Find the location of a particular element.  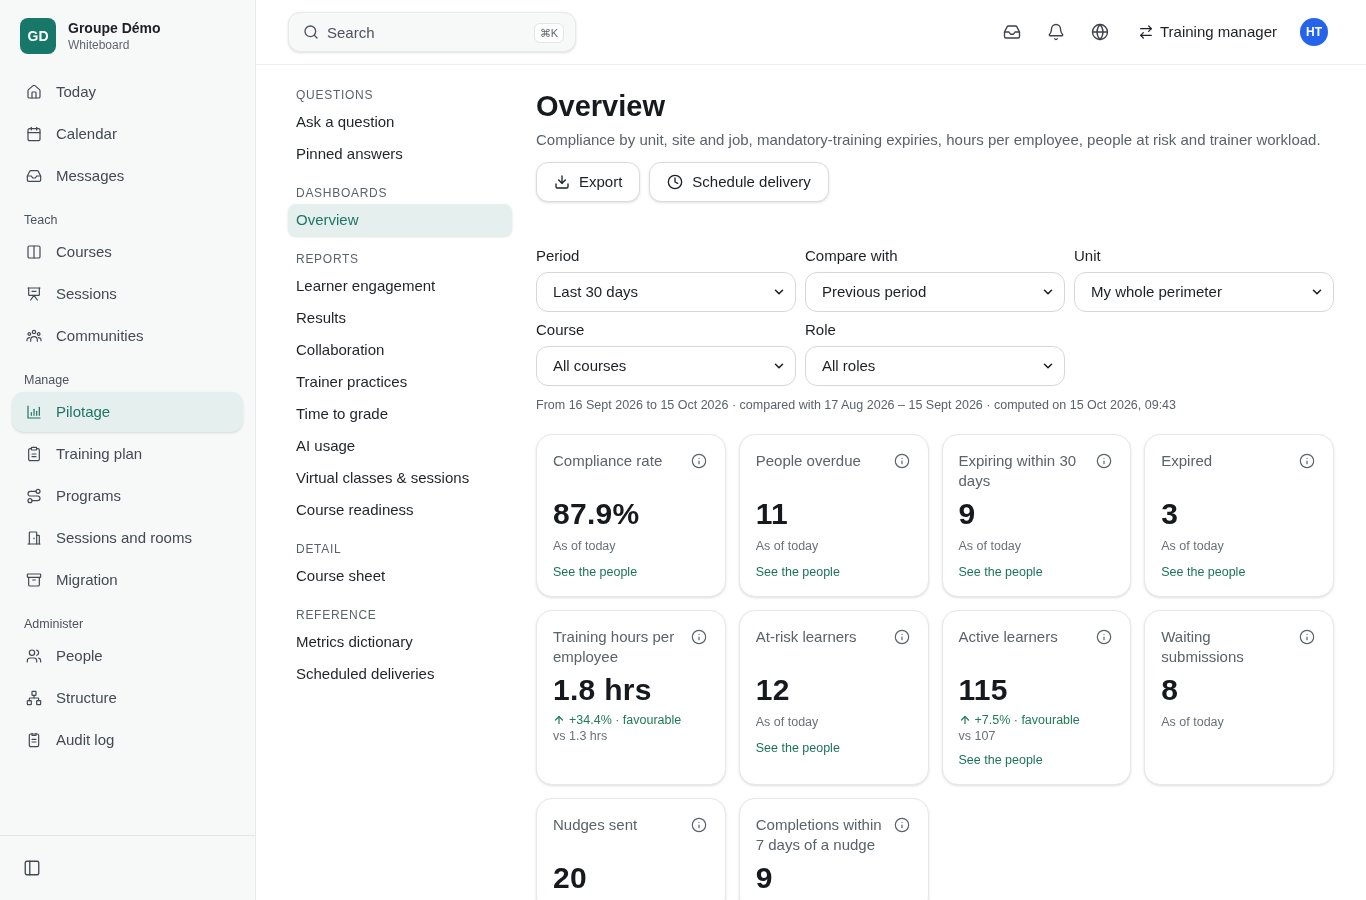

nav-item: Sessions and rooms is located at coordinates (127, 538).